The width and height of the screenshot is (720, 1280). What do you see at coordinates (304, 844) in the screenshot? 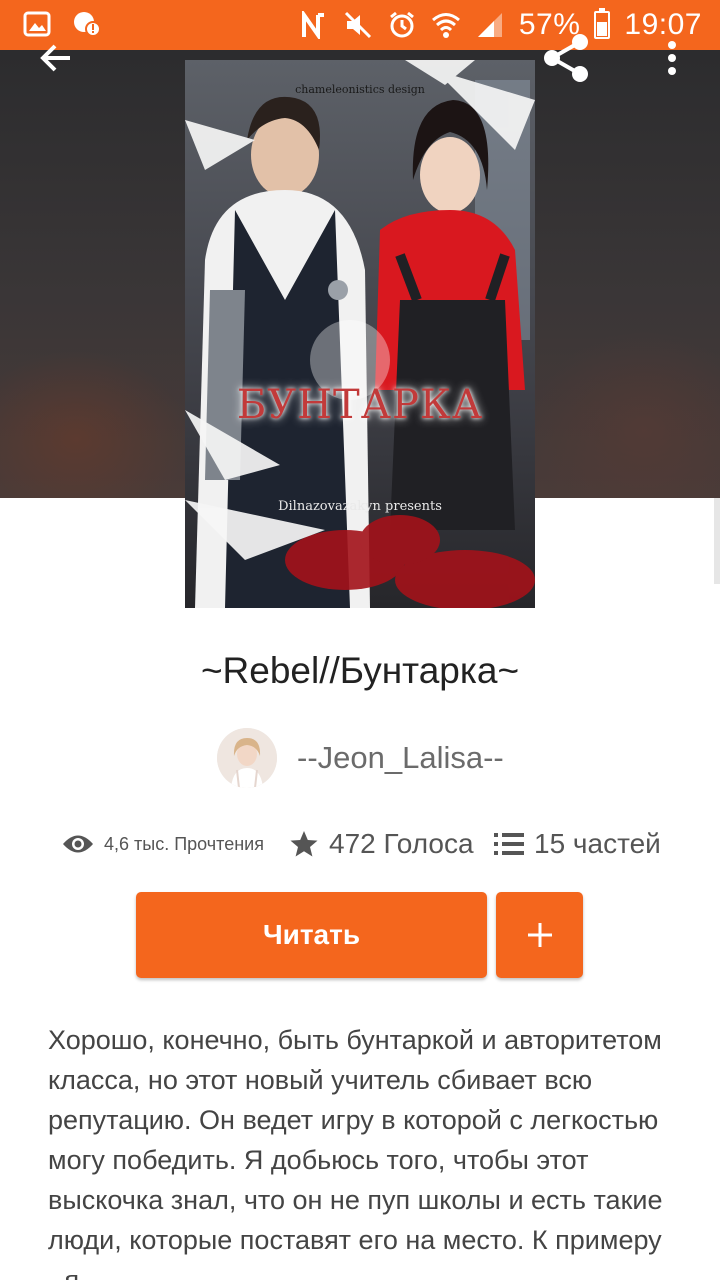
I see `star-icon` at bounding box center [304, 844].